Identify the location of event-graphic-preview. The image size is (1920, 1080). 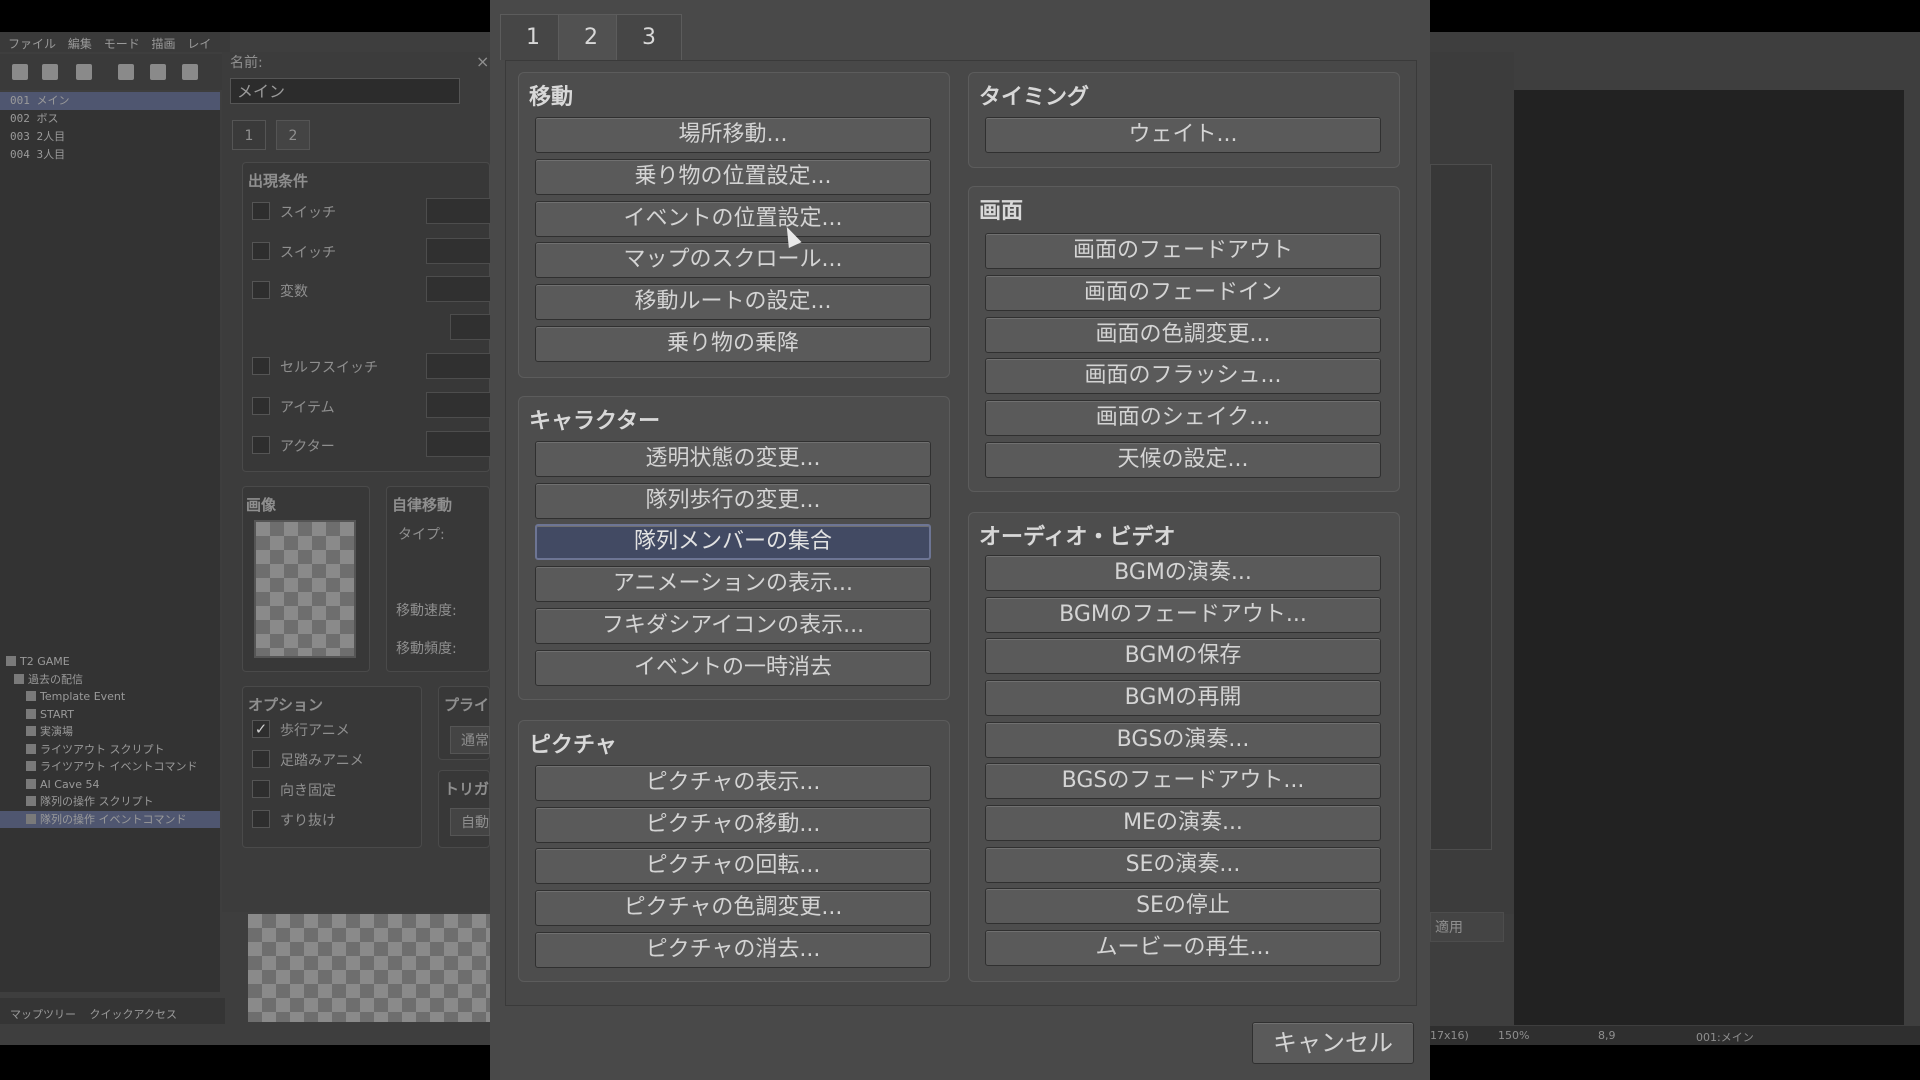
(305, 589).